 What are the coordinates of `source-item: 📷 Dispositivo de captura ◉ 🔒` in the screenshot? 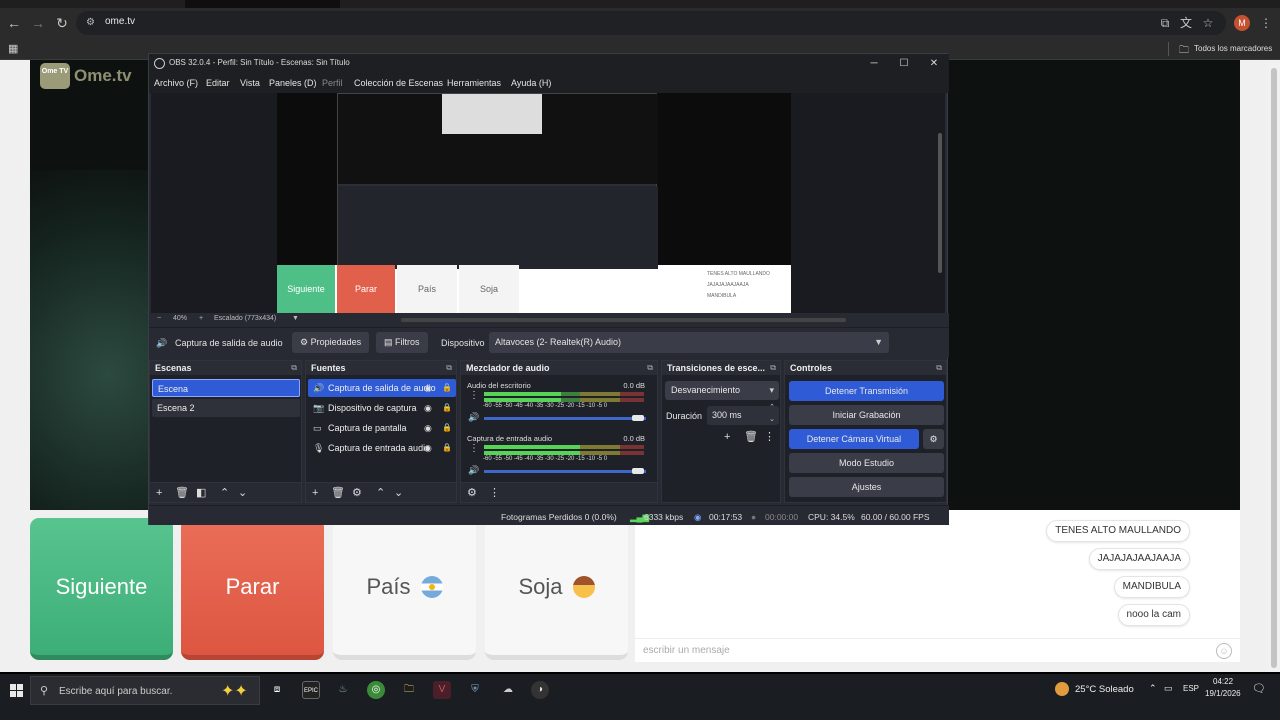 It's located at (382, 408).